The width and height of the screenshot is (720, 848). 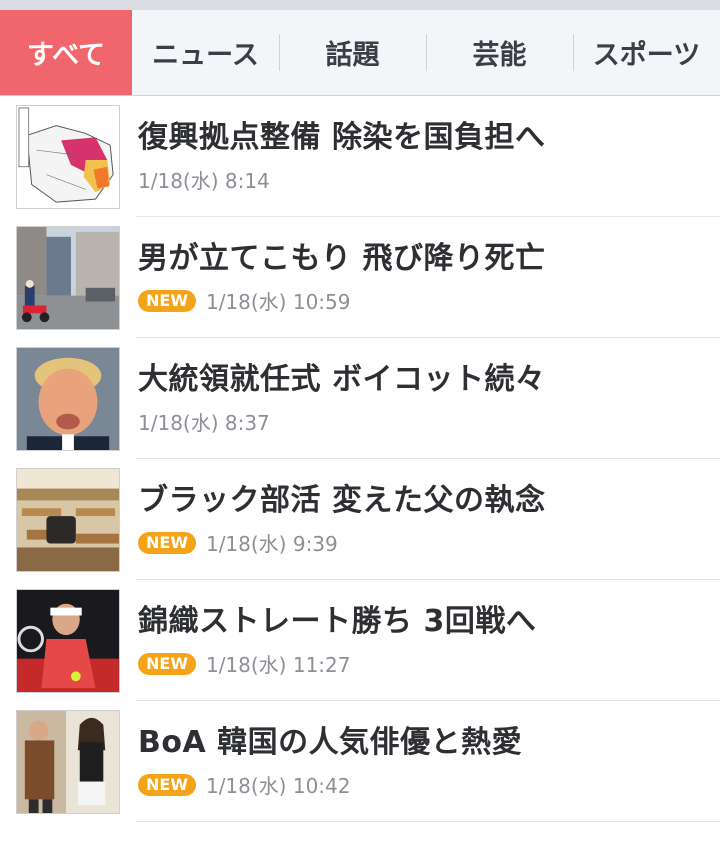 I want to click on article-title: 男が立てこもり 飛び降り死亡, so click(x=429, y=259).